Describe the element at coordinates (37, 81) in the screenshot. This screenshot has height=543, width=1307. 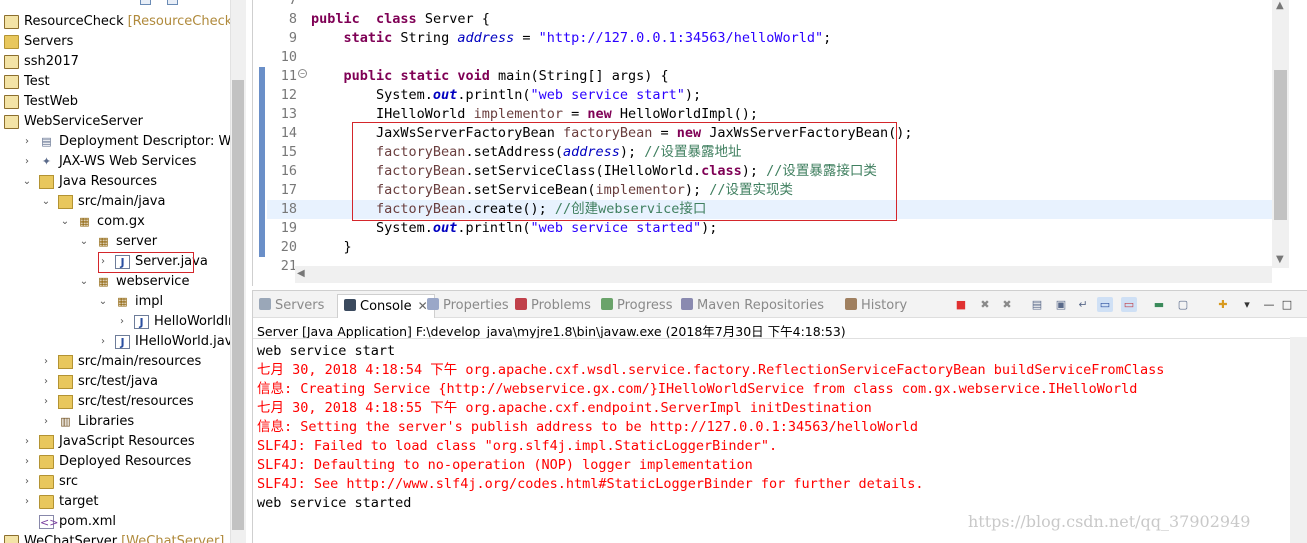
I see `tree-item-label: Test` at that location.